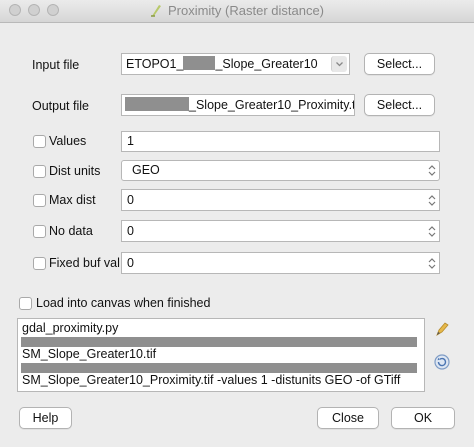  What do you see at coordinates (442, 362) in the screenshot?
I see `reset-icon` at bounding box center [442, 362].